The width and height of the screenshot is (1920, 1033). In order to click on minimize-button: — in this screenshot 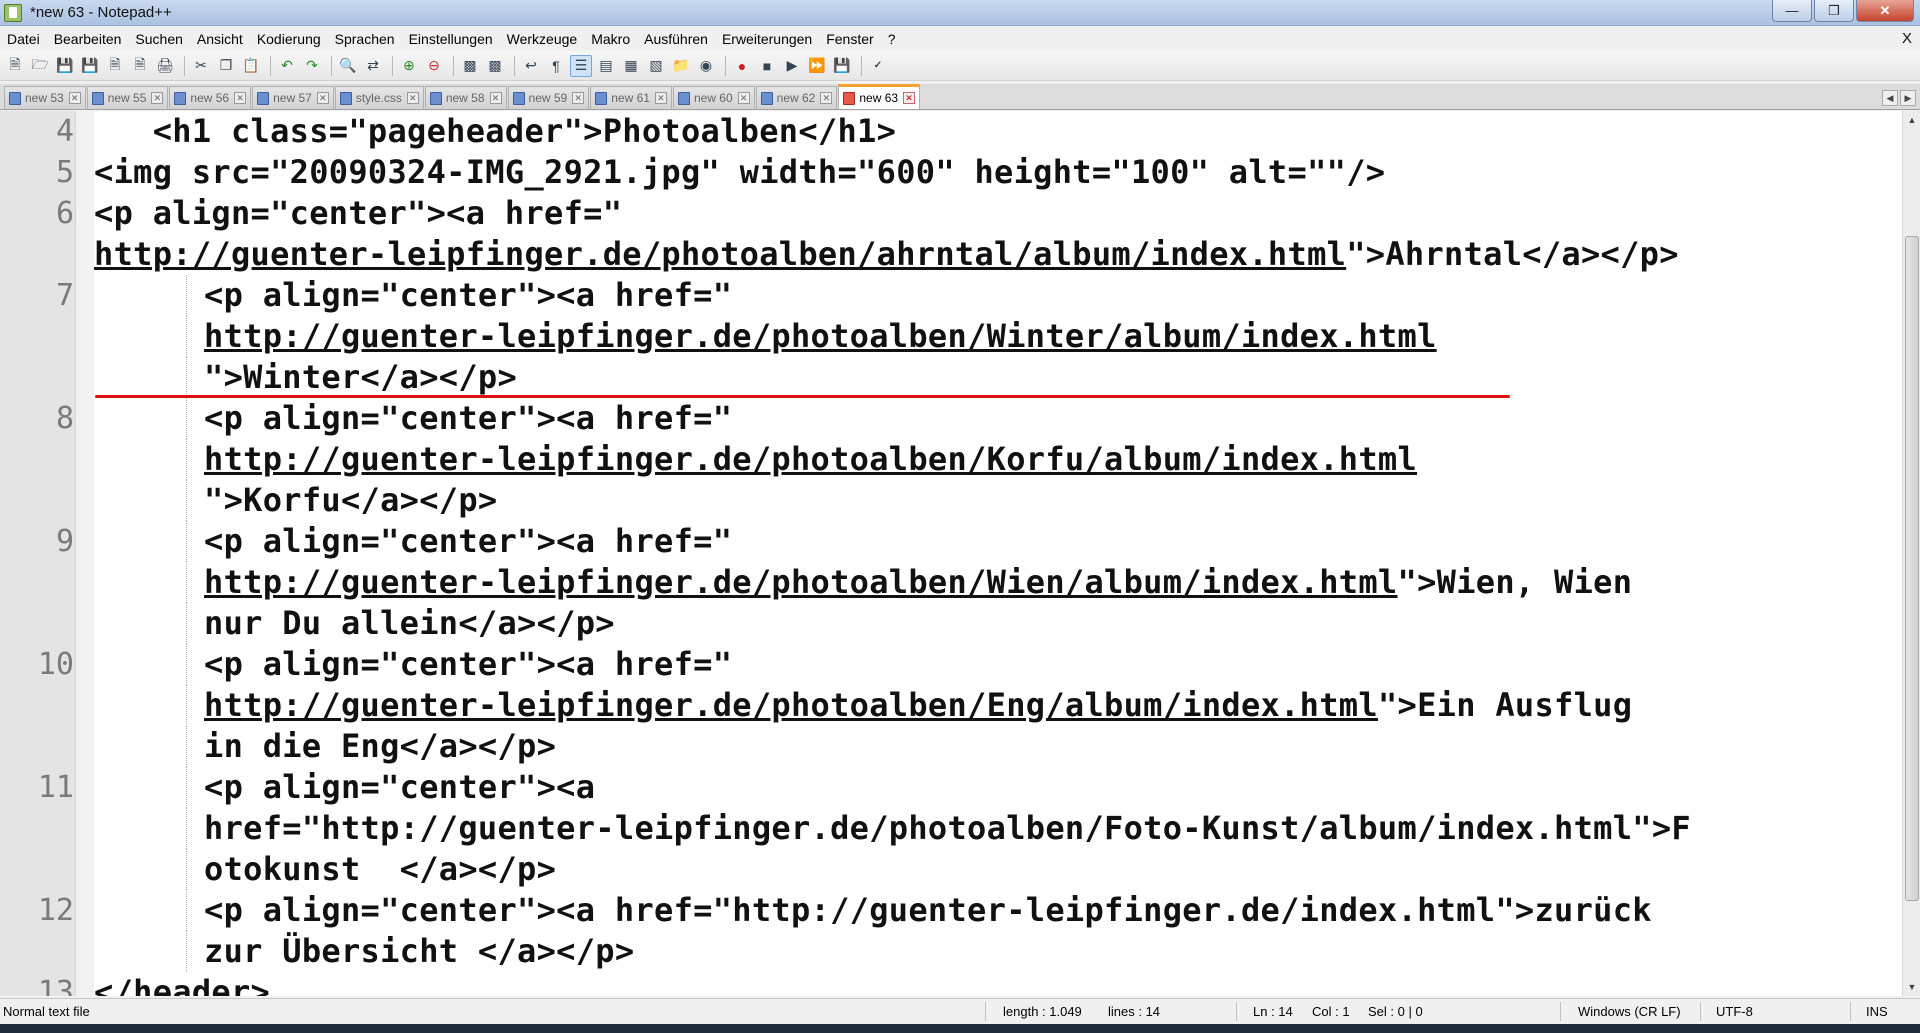, I will do `click(1792, 11)`.